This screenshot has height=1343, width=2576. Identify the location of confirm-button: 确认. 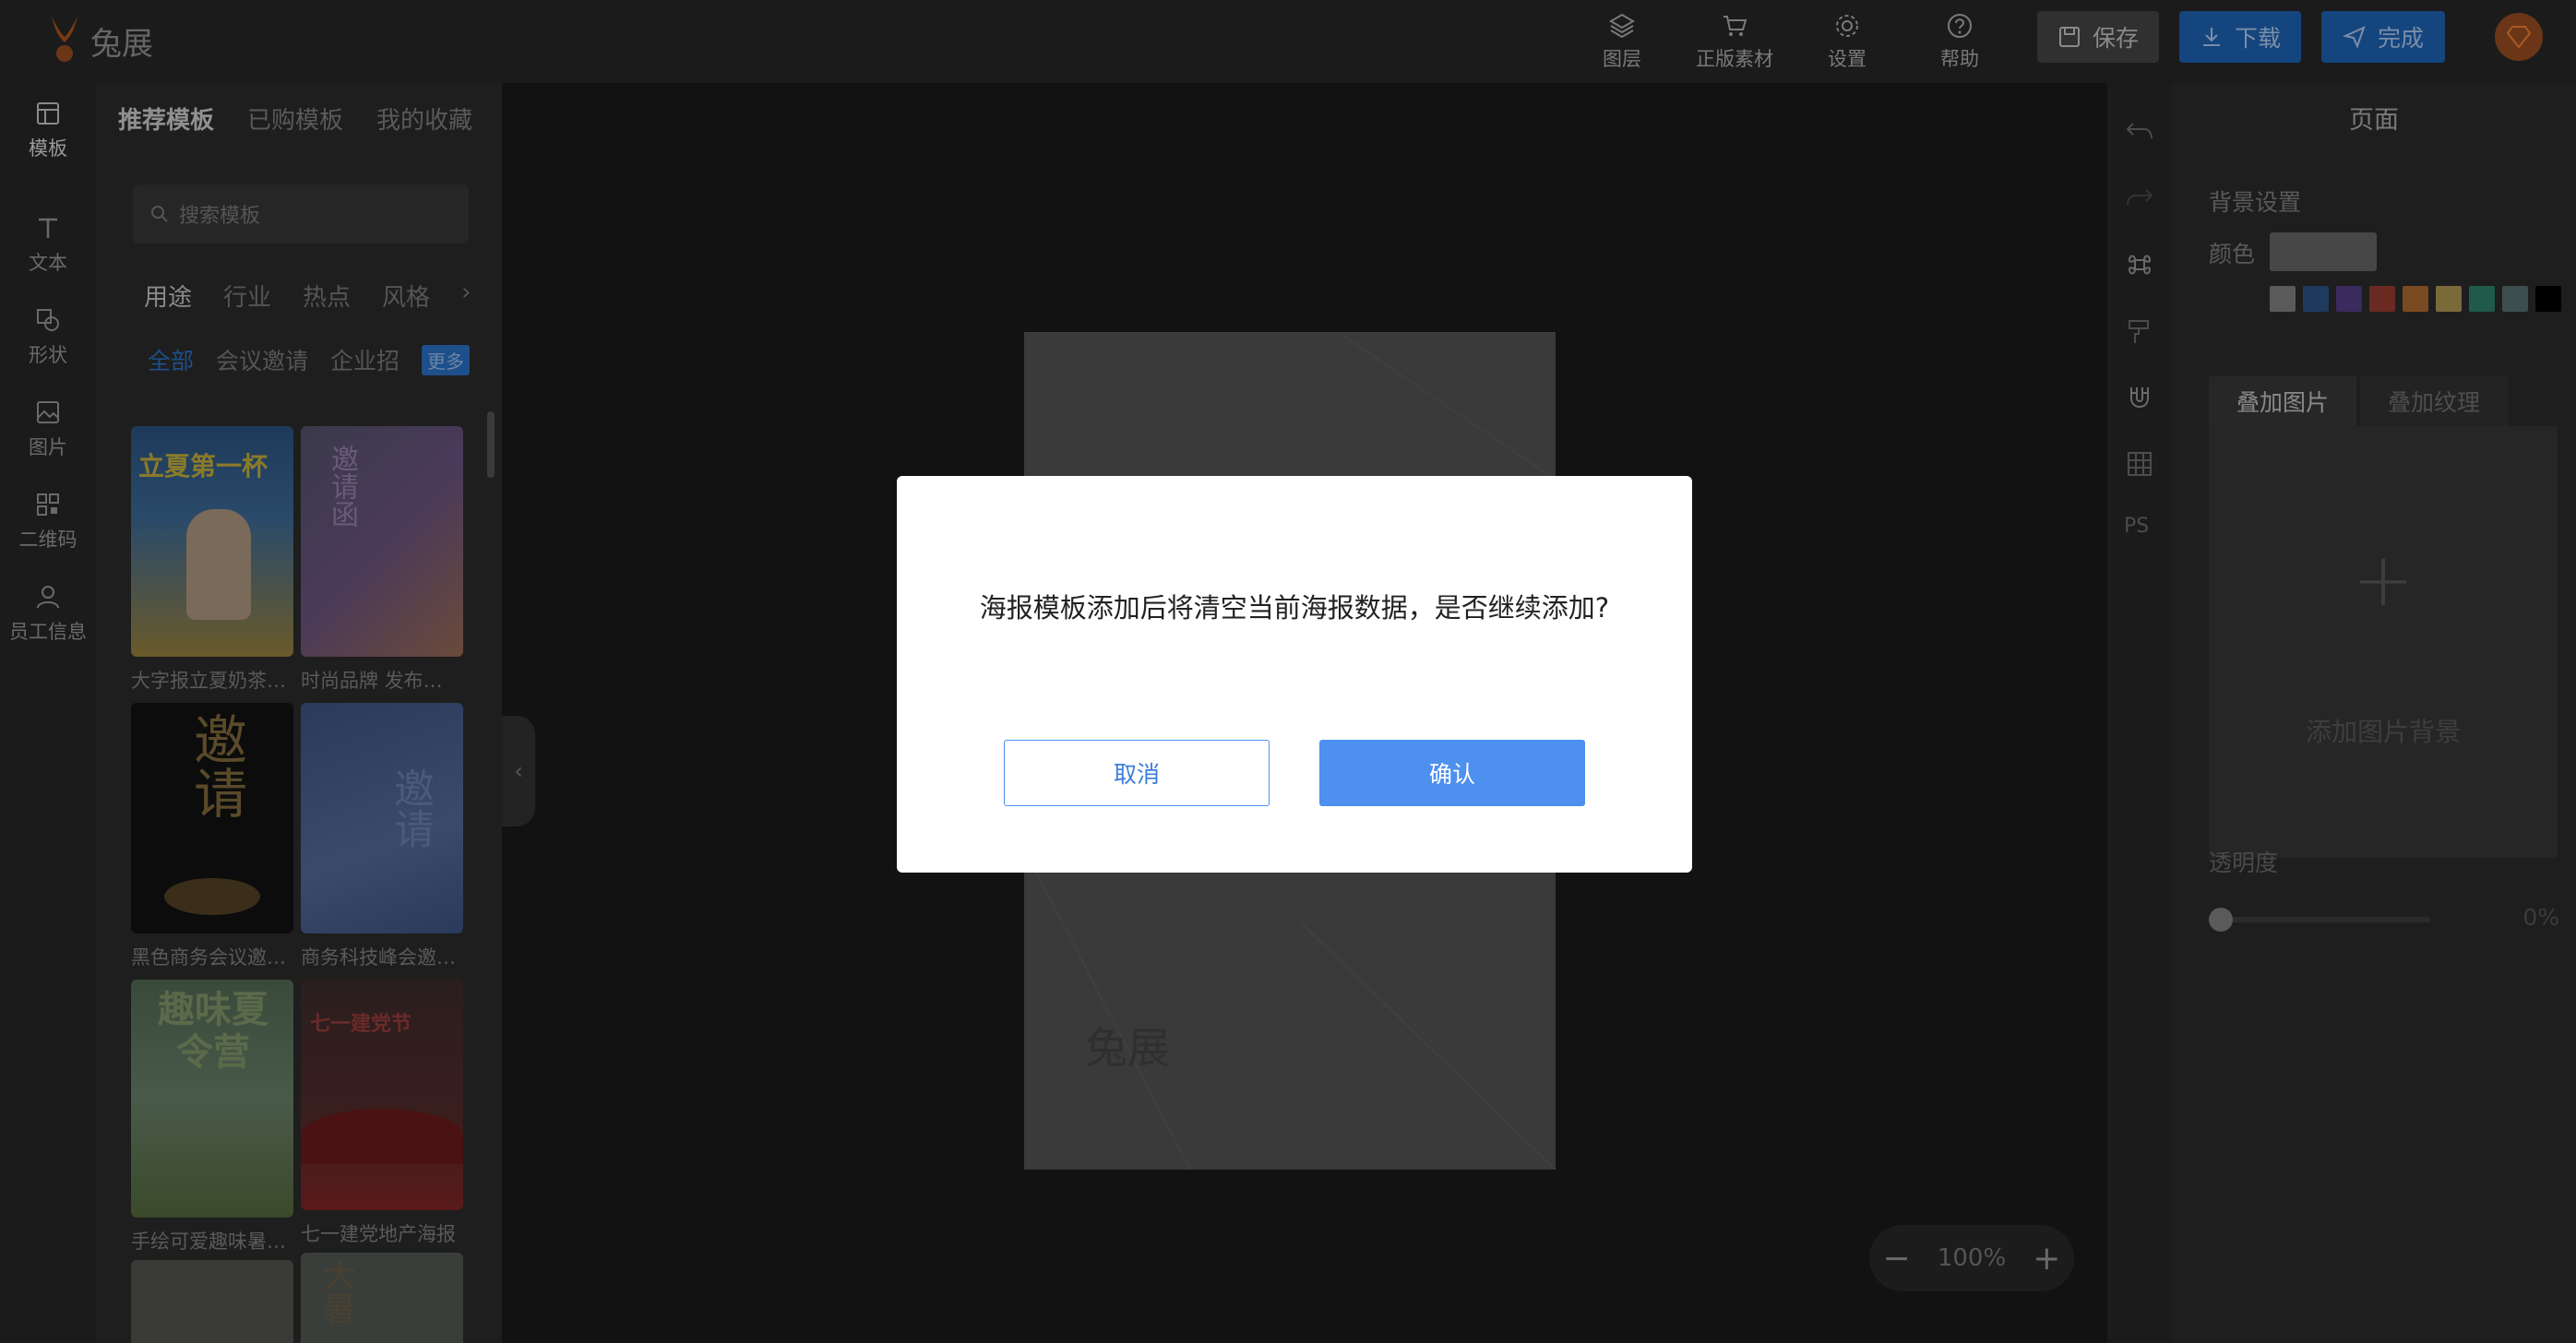
(1452, 773).